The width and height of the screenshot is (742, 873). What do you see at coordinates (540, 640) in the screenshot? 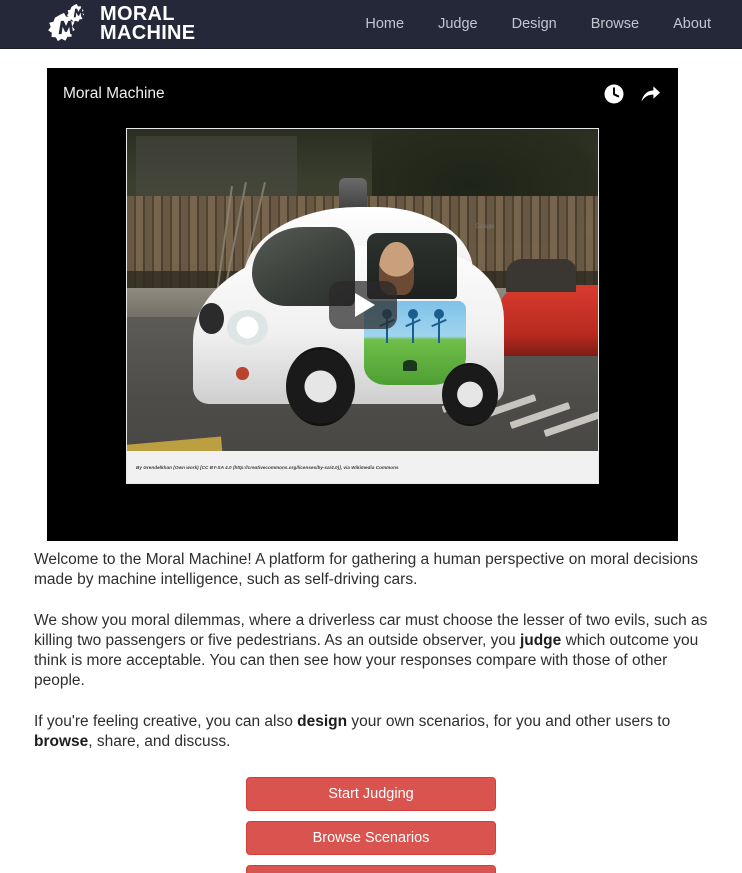
I see `intro-p2-bold-judge: judge` at bounding box center [540, 640].